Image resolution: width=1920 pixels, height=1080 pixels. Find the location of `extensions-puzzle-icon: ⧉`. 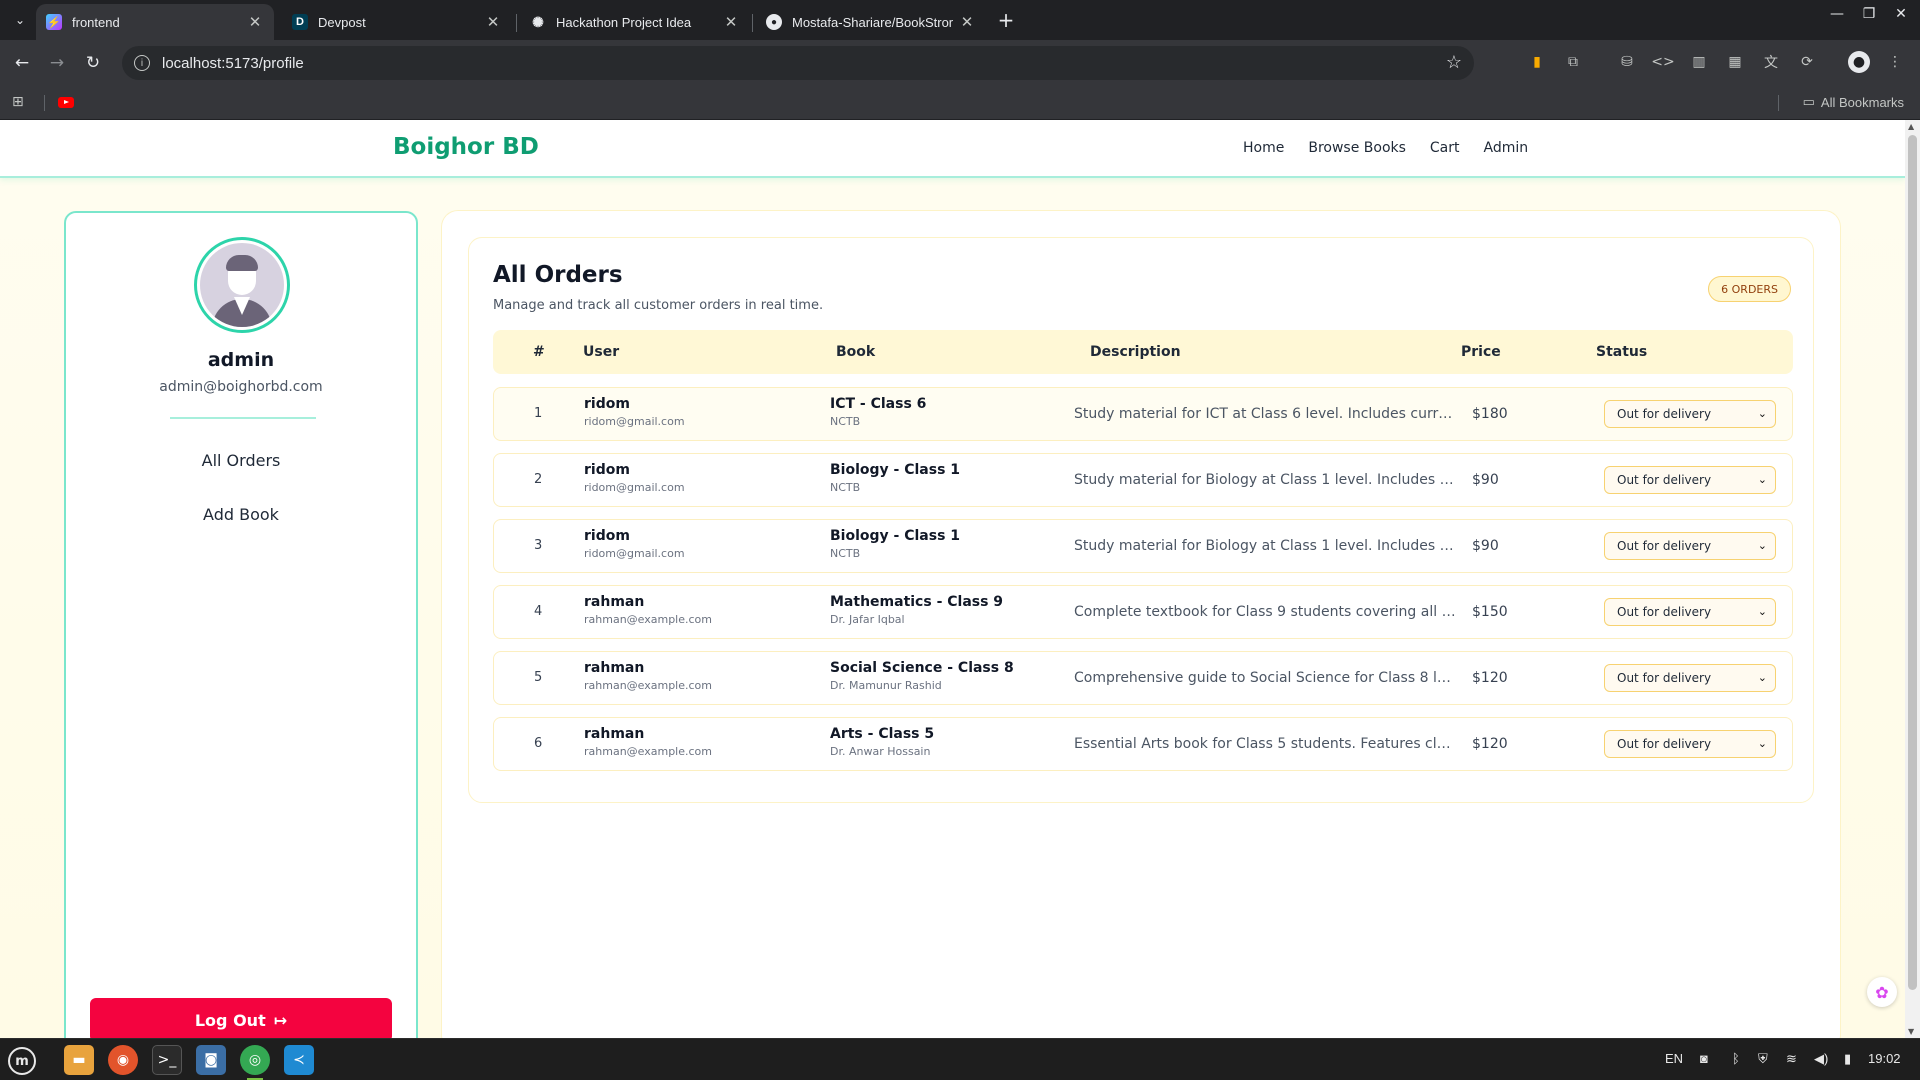

extensions-puzzle-icon: ⧉ is located at coordinates (1573, 62).